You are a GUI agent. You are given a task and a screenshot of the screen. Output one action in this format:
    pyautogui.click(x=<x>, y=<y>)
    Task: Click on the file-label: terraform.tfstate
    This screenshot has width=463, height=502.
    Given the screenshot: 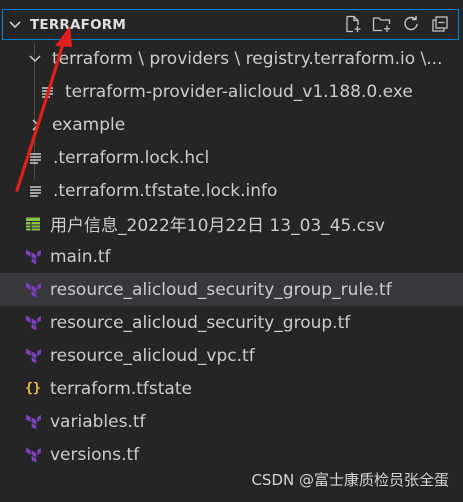 What is the action you would take?
    pyautogui.click(x=121, y=388)
    